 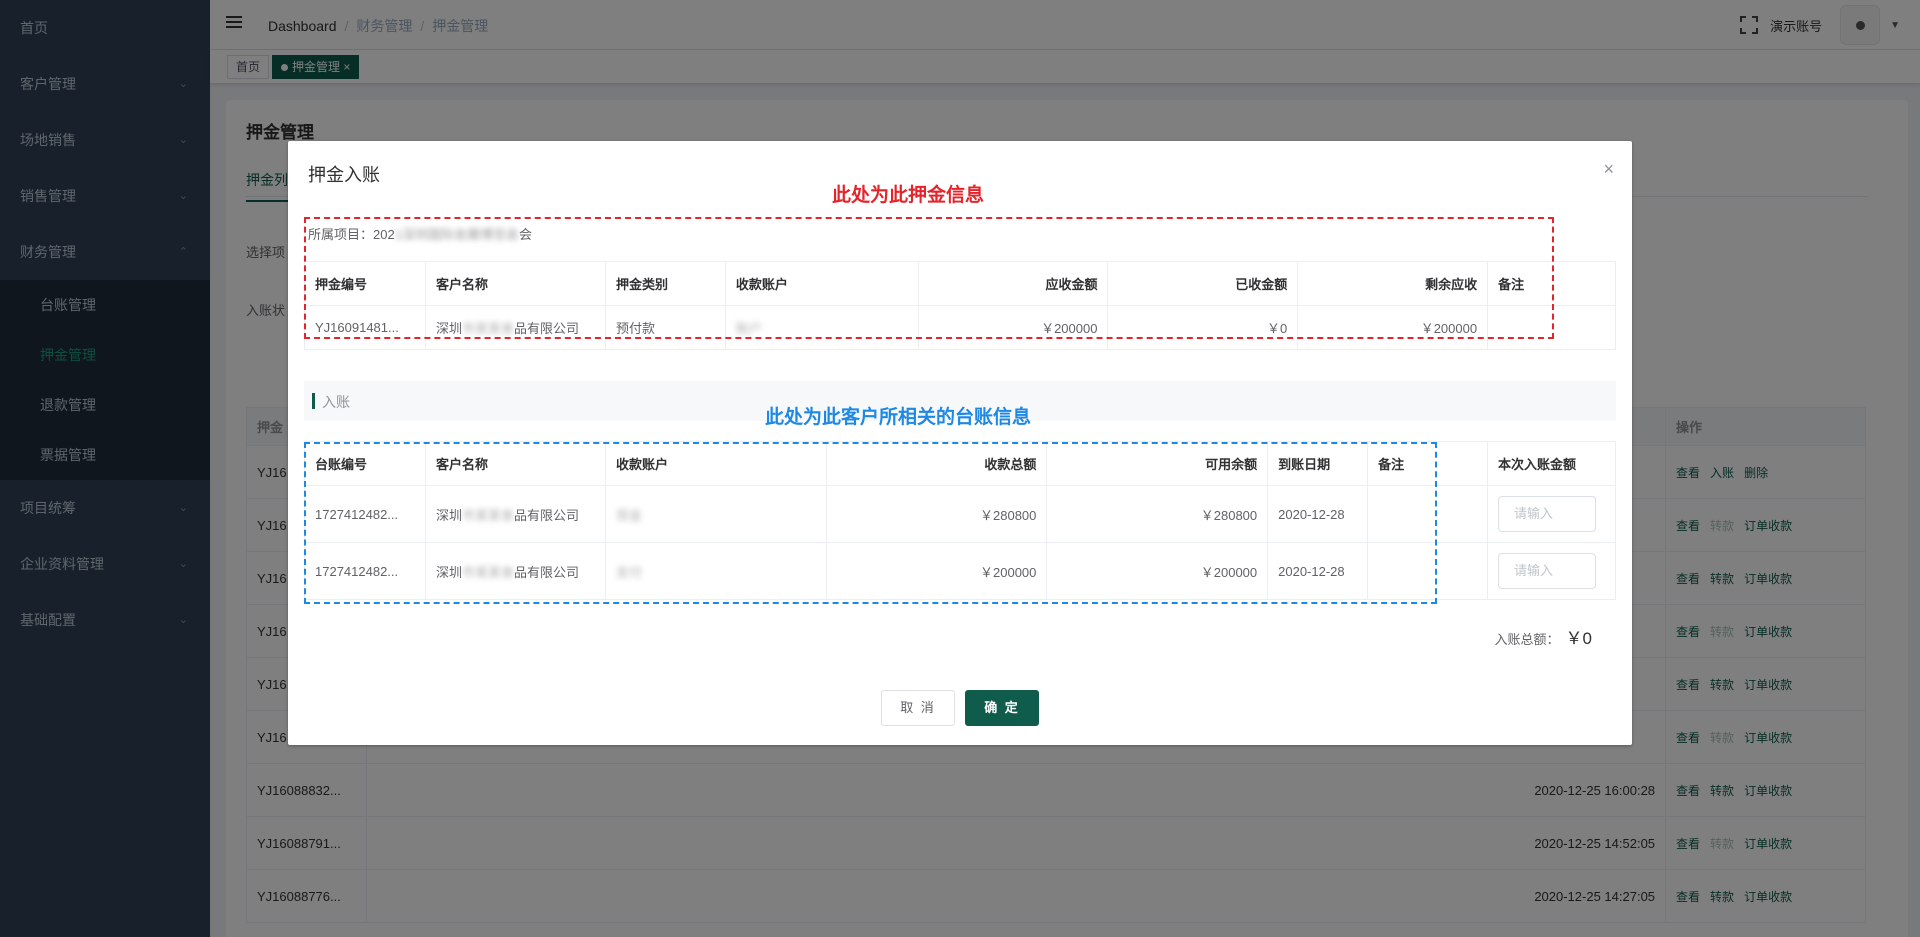 I want to click on annotation-ledger-info: 此处为此客户所相关的台账信息, so click(x=898, y=417).